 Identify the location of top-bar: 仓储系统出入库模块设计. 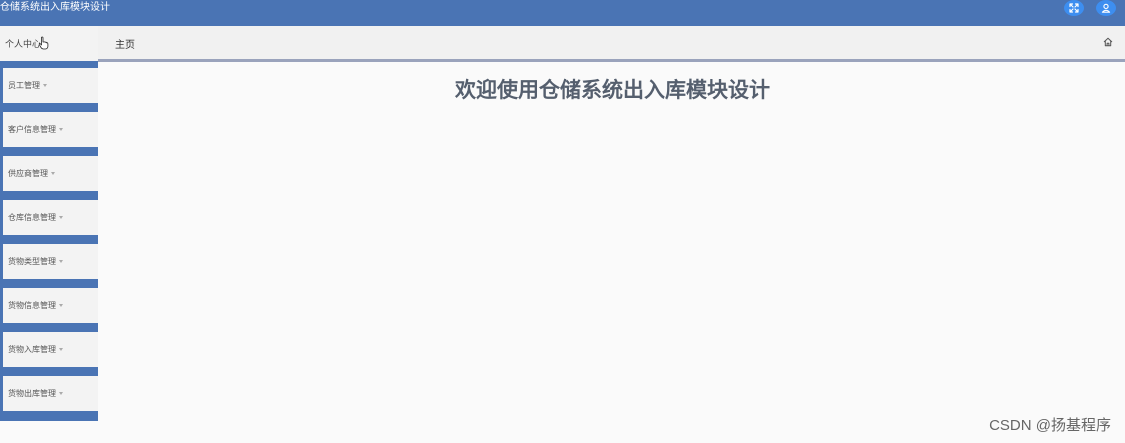
(562, 13).